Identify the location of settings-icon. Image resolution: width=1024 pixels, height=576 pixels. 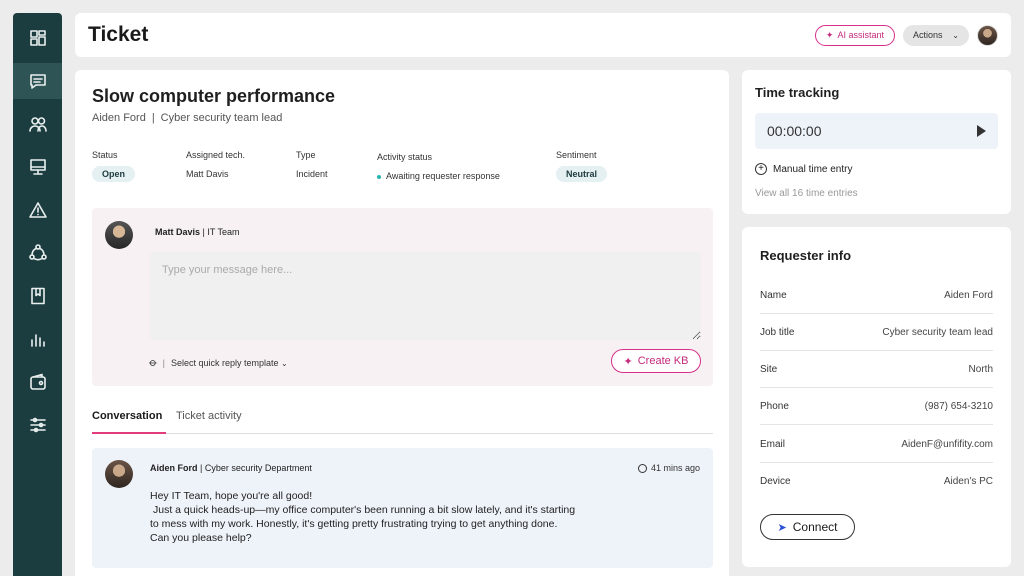
(37, 425).